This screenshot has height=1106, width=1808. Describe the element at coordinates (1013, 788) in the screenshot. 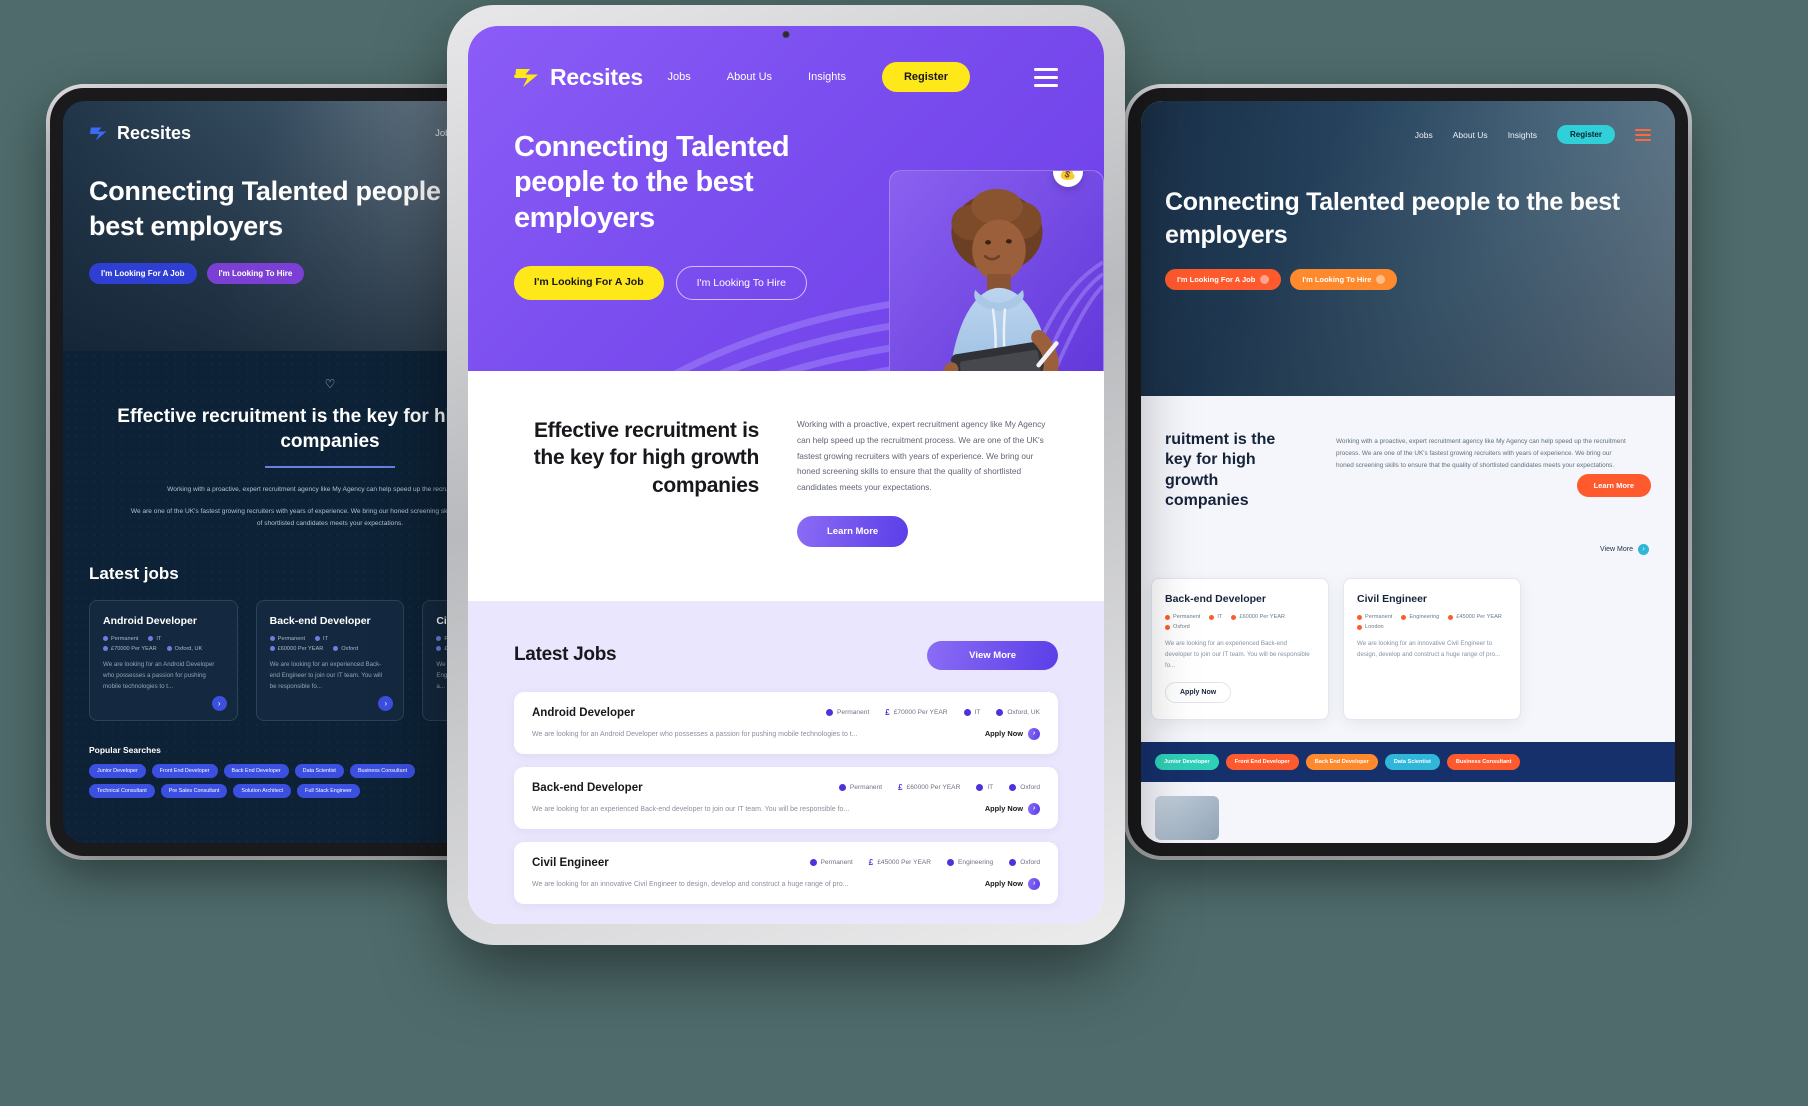

I see `location-pin-icon` at that location.